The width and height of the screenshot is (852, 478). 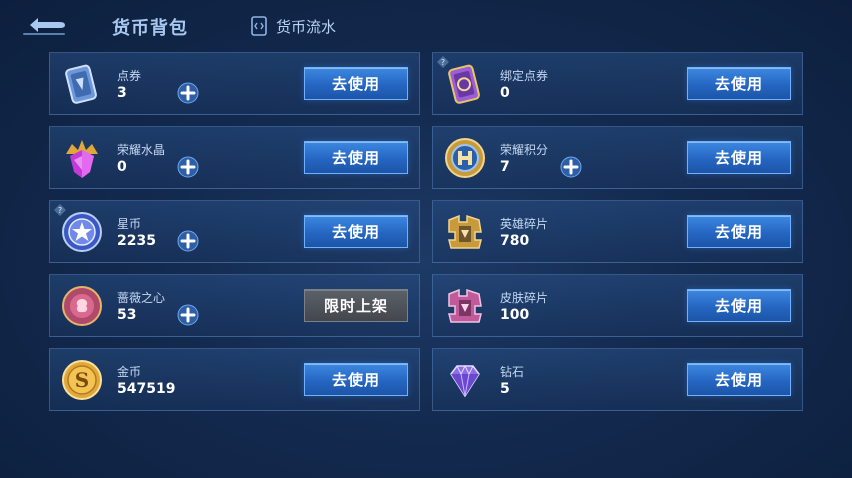 What do you see at coordinates (129, 224) in the screenshot?
I see `currency-name: 星币` at bounding box center [129, 224].